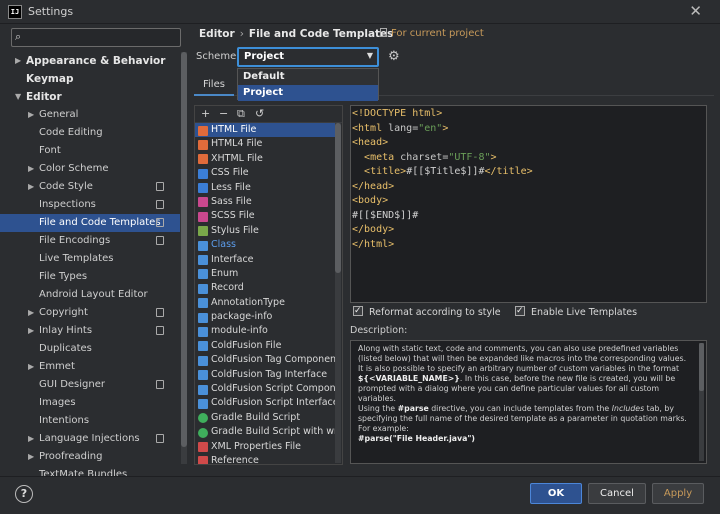 Image resolution: width=720 pixels, height=514 pixels. What do you see at coordinates (90, 313) in the screenshot?
I see `sidebar-item: ▶ Copyright` at bounding box center [90, 313].